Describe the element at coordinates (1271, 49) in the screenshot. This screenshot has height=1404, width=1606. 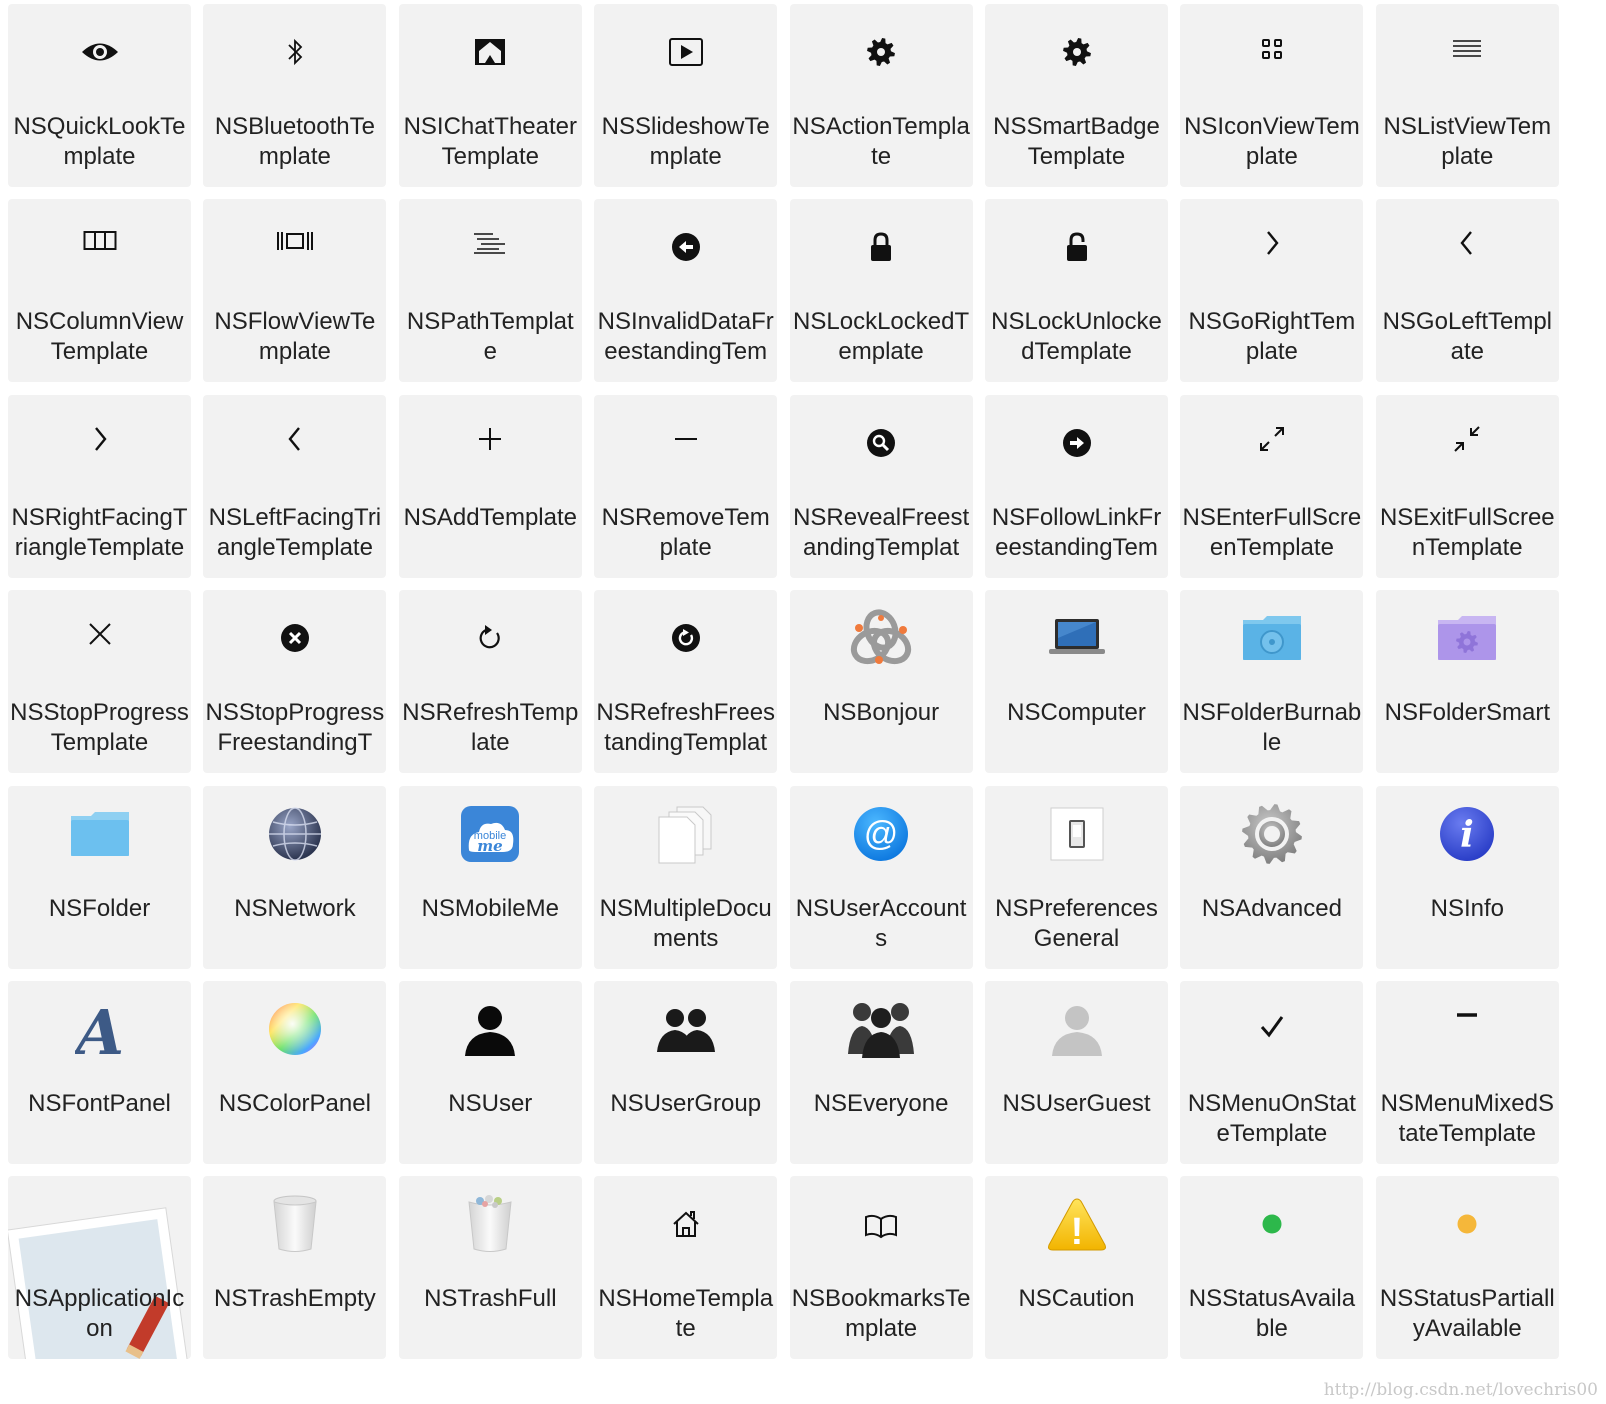
I see `icon-view-icon` at that location.